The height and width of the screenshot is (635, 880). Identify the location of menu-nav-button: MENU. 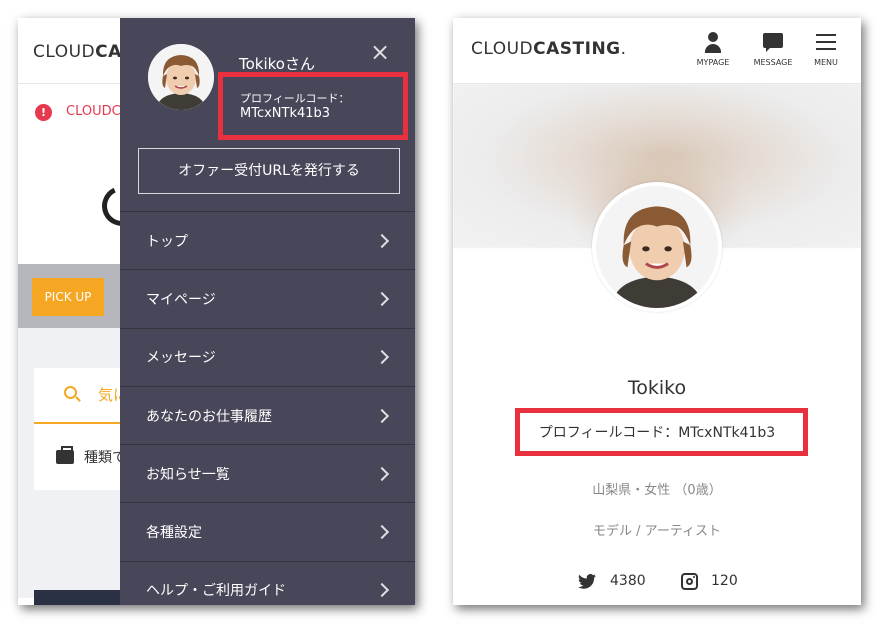
(826, 54).